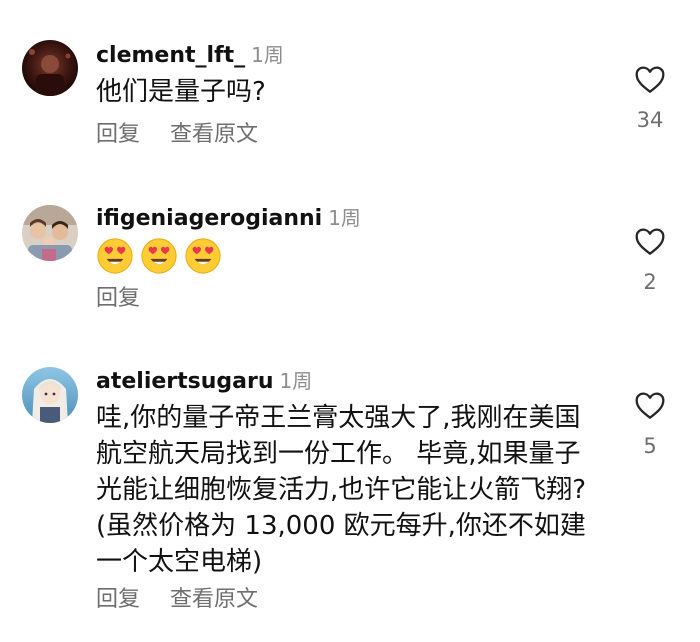  I want to click on emoji-row, so click(159, 257).